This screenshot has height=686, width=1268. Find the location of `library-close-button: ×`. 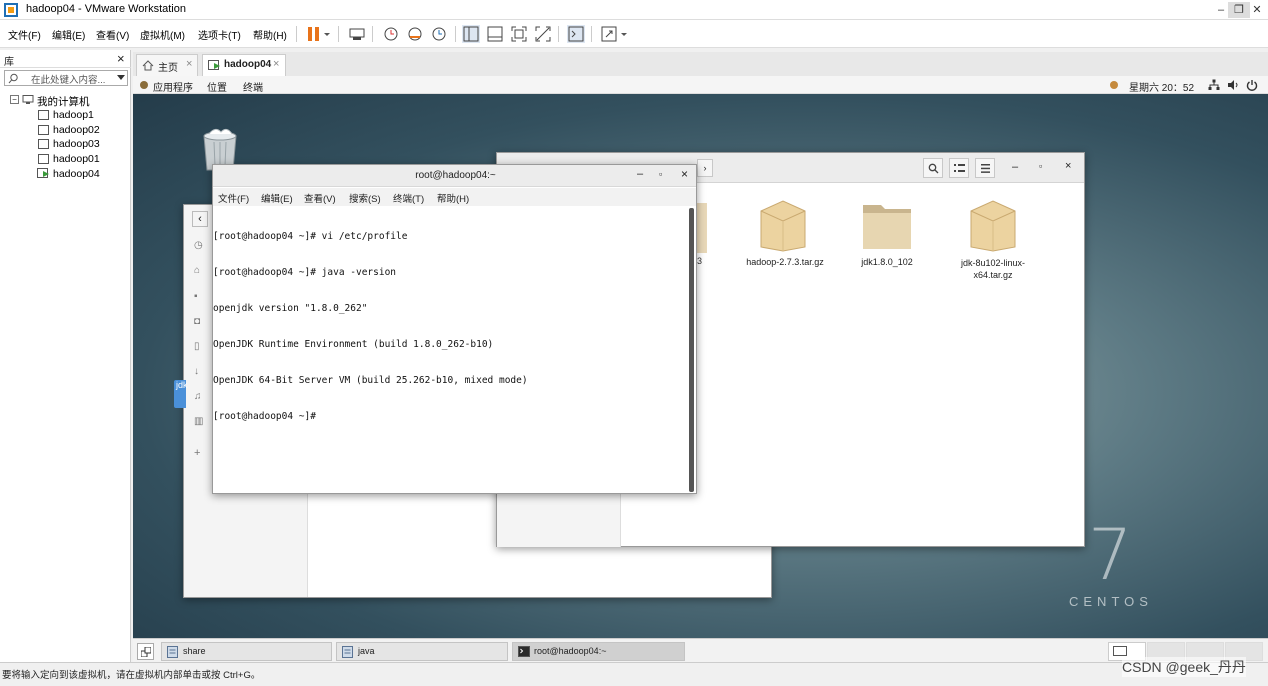

library-close-button: × is located at coordinates (121, 58).